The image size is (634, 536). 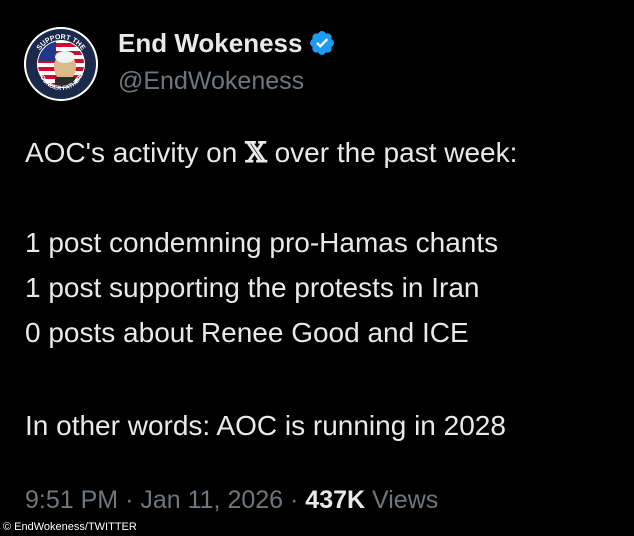 I want to click on avatar-image: SUPPORT THE FOUNDER FATHERS, so click(x=61, y=64).